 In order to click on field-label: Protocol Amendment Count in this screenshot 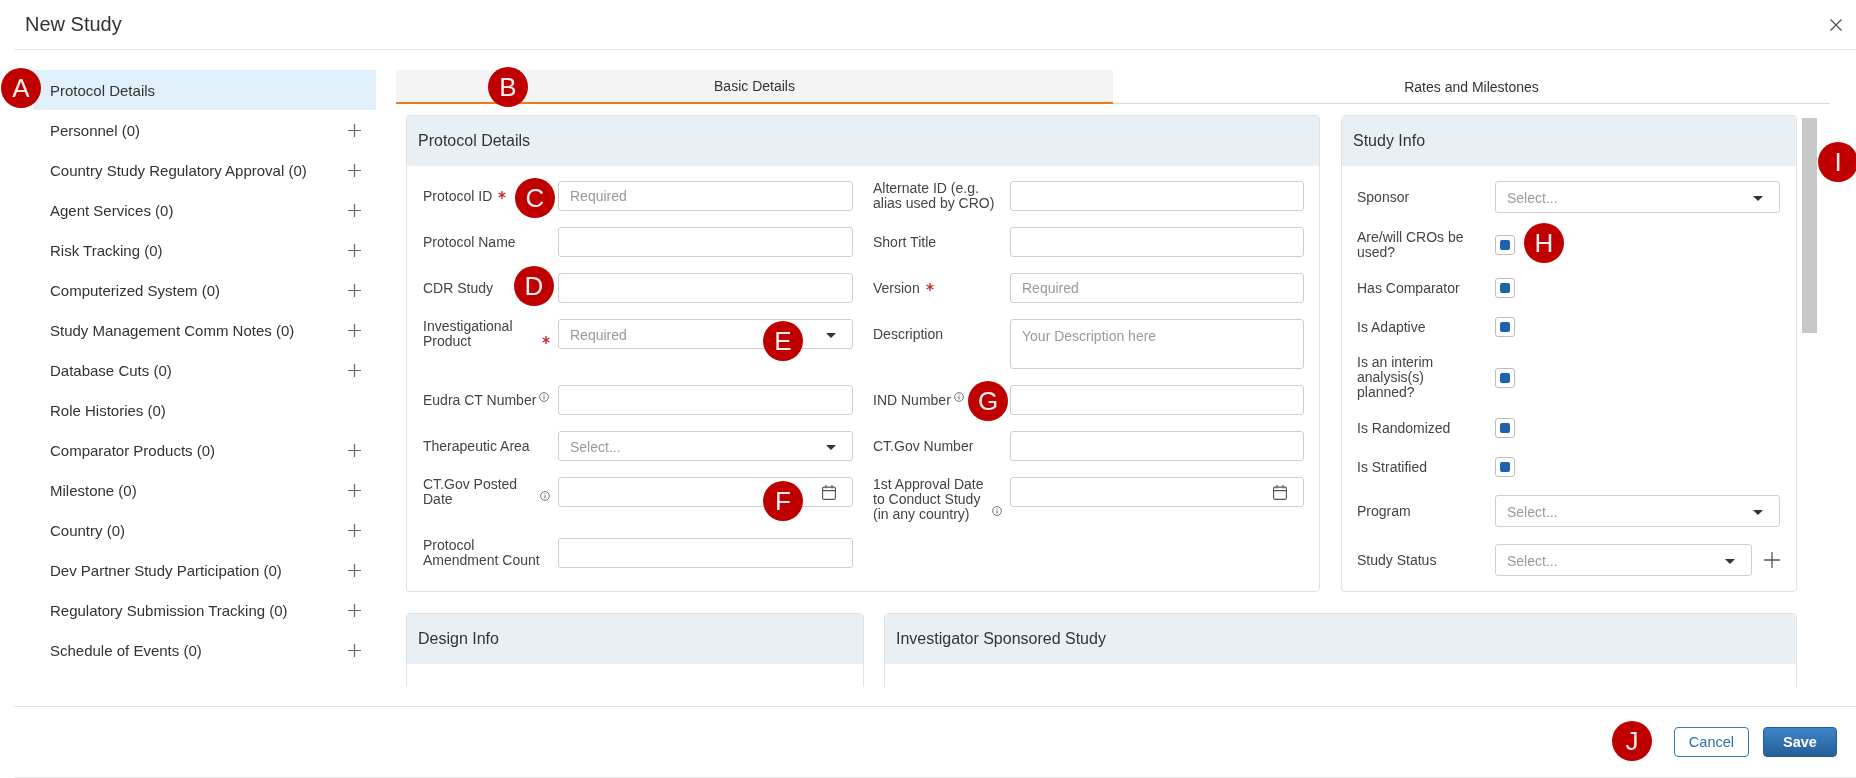, I will do `click(482, 553)`.